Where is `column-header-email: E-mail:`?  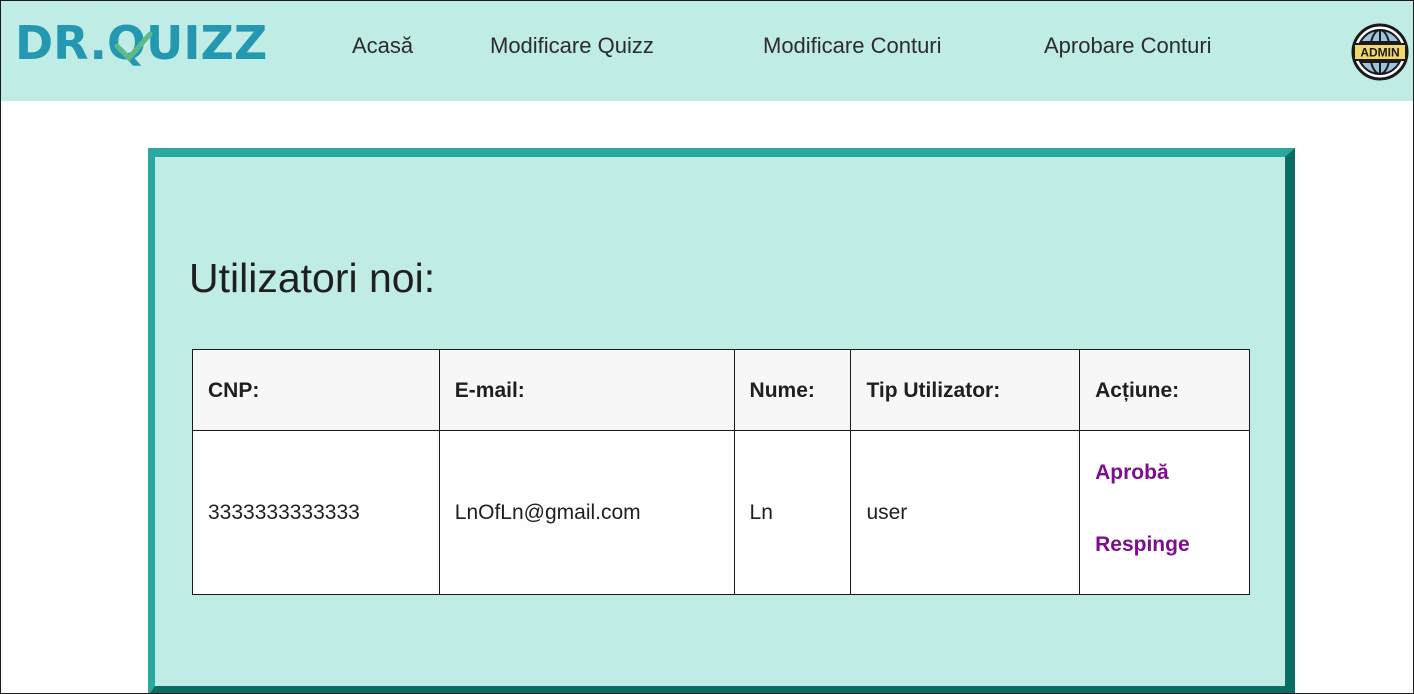
column-header-email: E-mail: is located at coordinates (586, 390).